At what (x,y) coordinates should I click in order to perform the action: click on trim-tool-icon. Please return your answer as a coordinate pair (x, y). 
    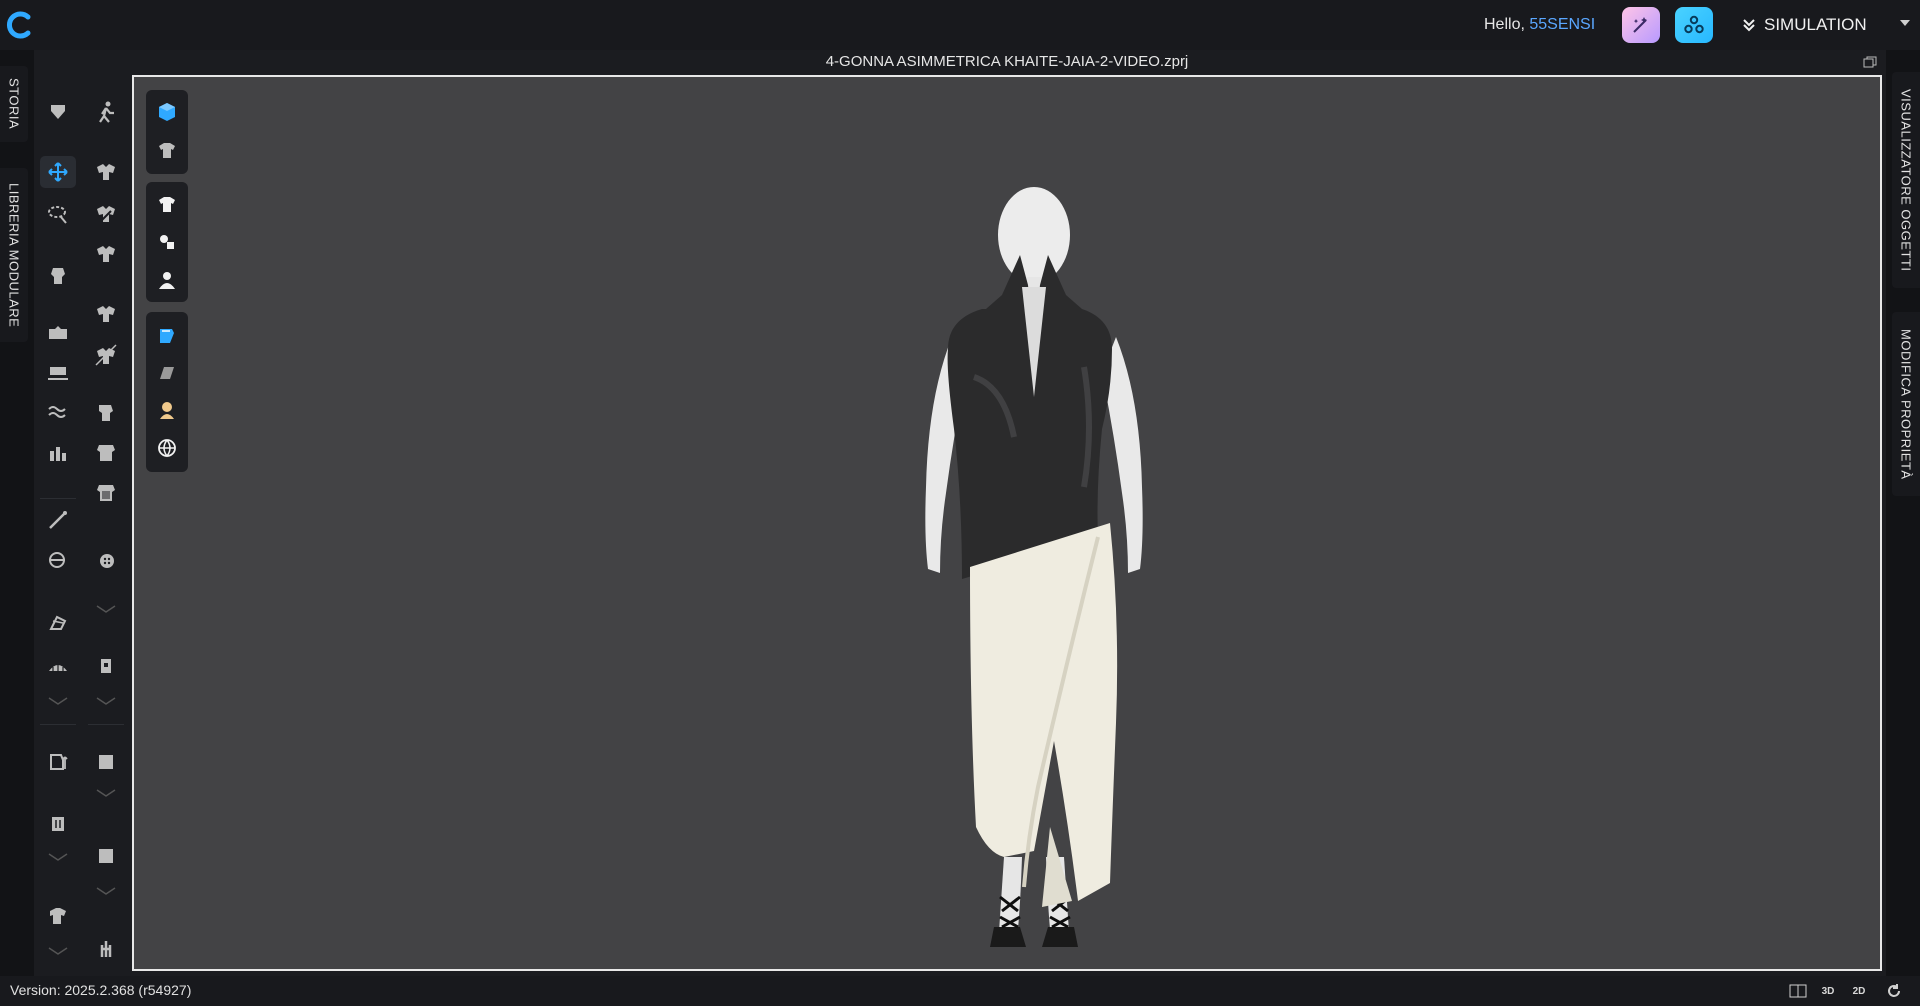
    Looking at the image, I should click on (58, 560).